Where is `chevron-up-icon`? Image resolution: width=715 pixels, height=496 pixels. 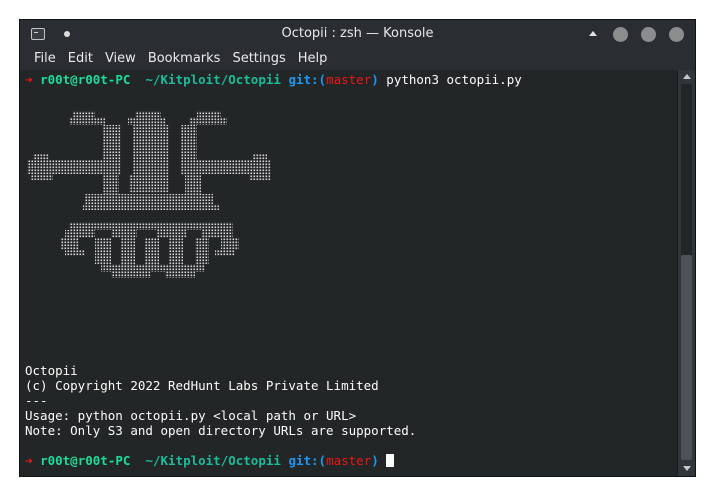
chevron-up-icon is located at coordinates (593, 33).